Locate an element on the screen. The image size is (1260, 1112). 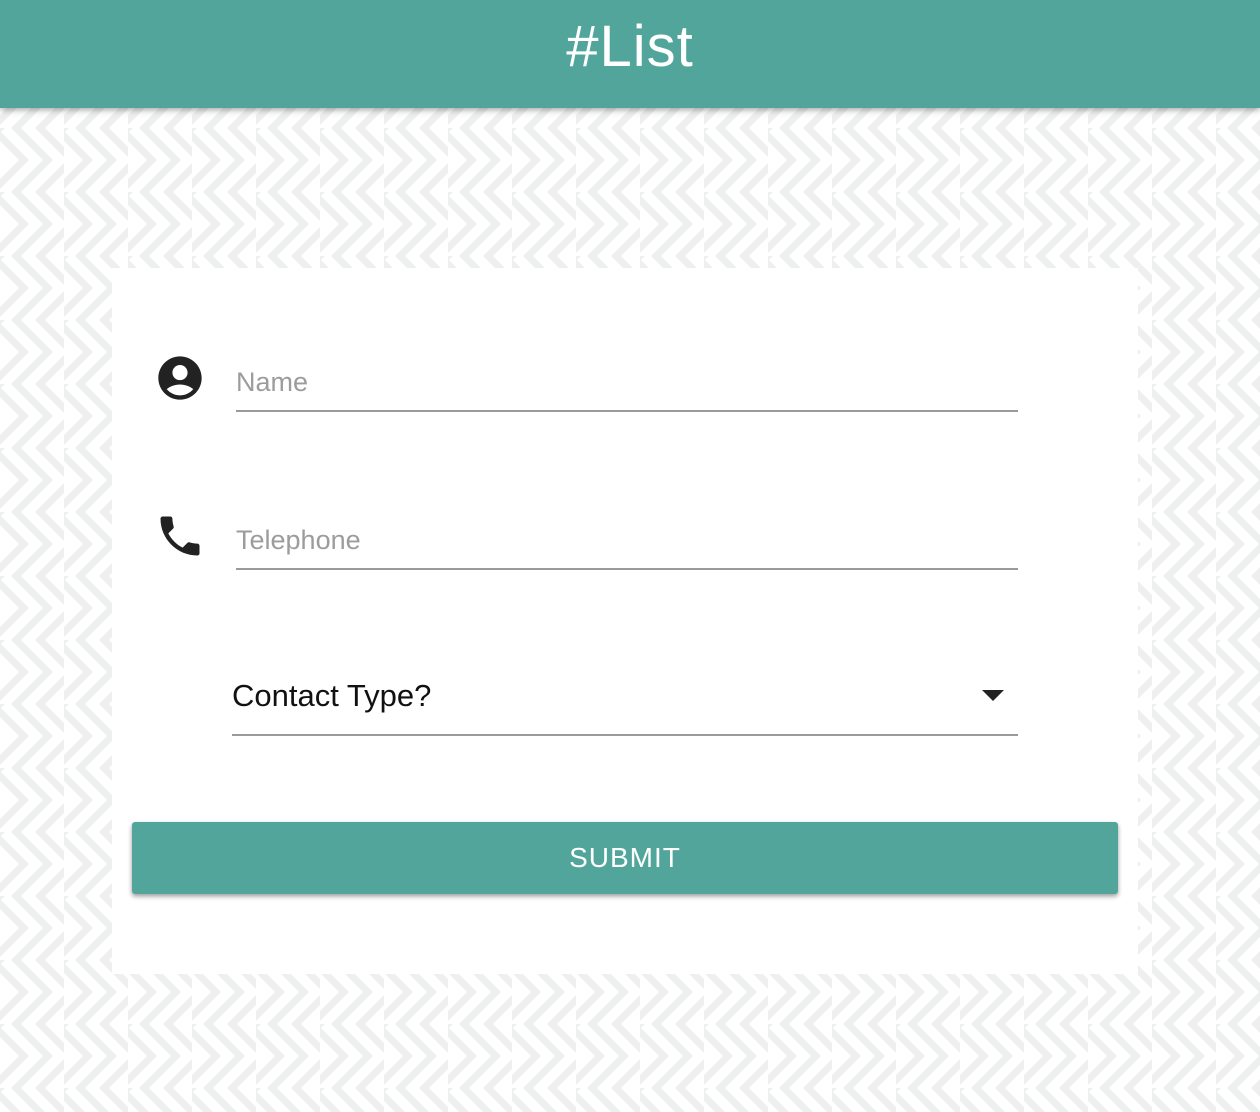
chevron-down-icon is located at coordinates (993, 695).